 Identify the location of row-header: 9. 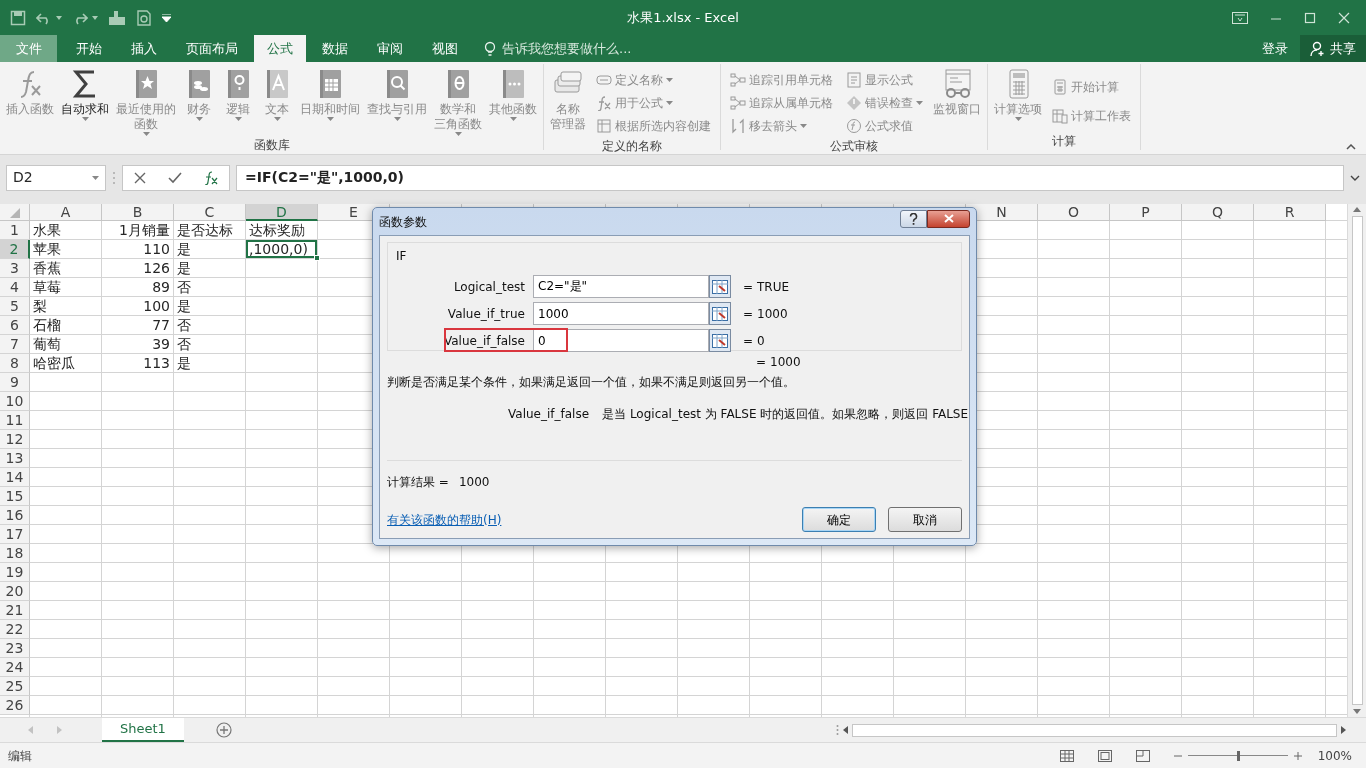
(15, 382).